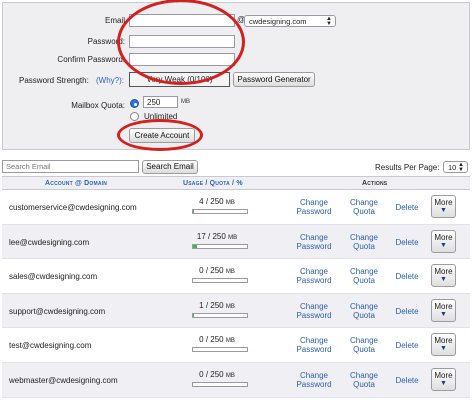 The width and height of the screenshot is (474, 405). Describe the element at coordinates (50, 346) in the screenshot. I see `account-email: test@cwdesigning.com` at that location.